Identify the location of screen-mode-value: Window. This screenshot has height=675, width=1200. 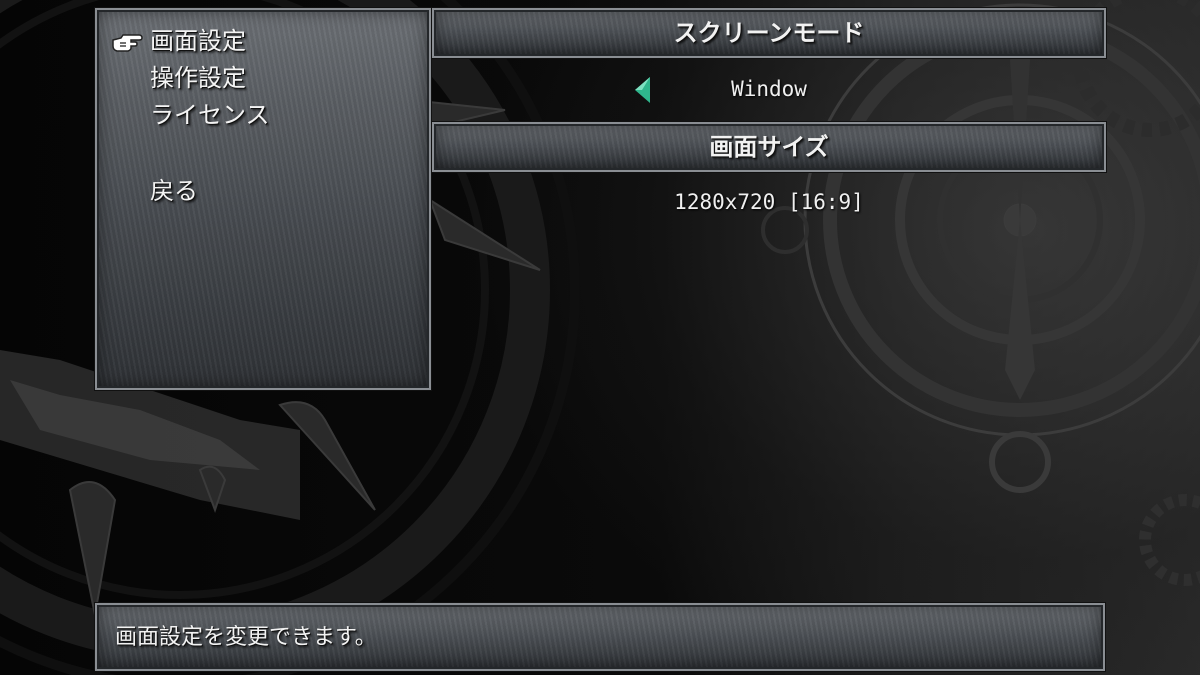
(769, 89).